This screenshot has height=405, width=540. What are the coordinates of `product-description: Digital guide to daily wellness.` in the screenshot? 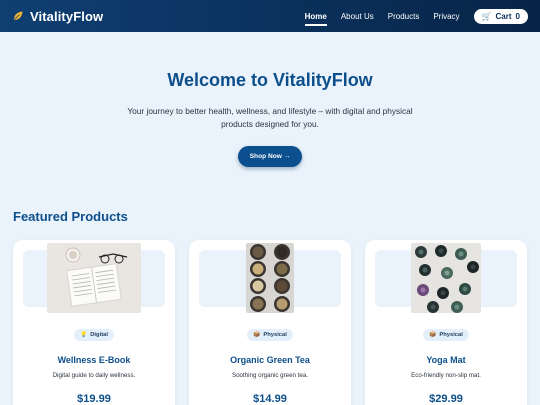 It's located at (94, 375).